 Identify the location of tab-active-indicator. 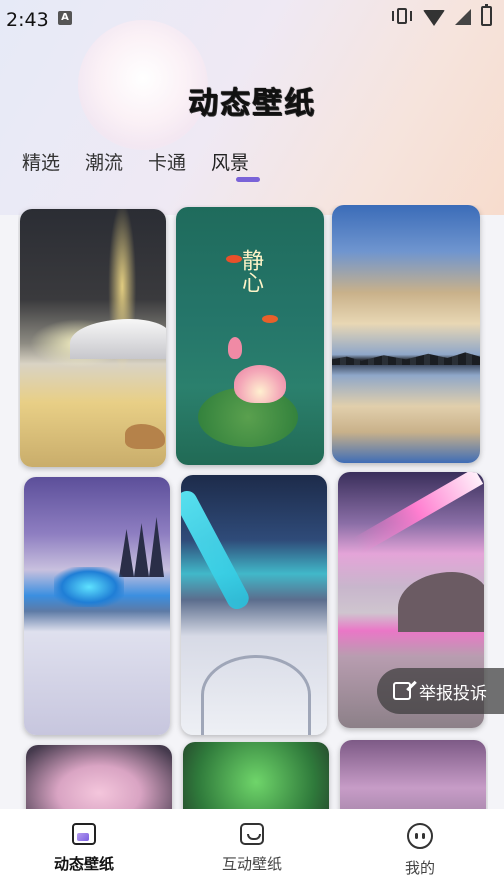
(248, 179).